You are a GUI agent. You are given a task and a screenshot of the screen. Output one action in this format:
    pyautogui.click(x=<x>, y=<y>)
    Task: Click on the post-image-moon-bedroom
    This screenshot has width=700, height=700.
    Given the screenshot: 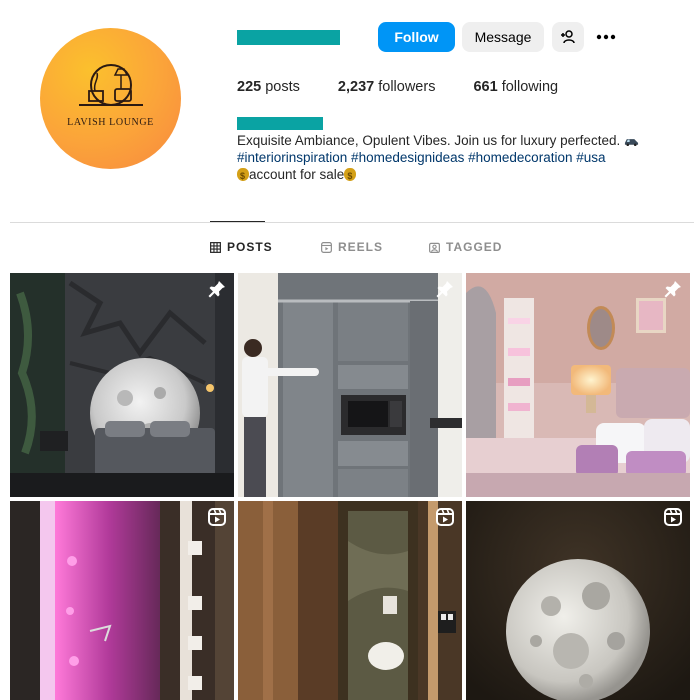 What is the action you would take?
    pyautogui.click(x=122, y=385)
    